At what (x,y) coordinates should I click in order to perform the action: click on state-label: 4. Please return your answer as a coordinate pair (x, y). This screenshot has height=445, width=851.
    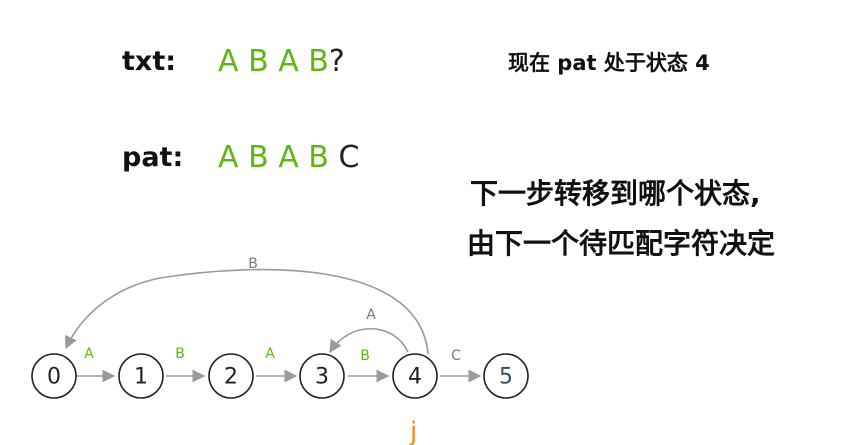
    Looking at the image, I should click on (415, 377).